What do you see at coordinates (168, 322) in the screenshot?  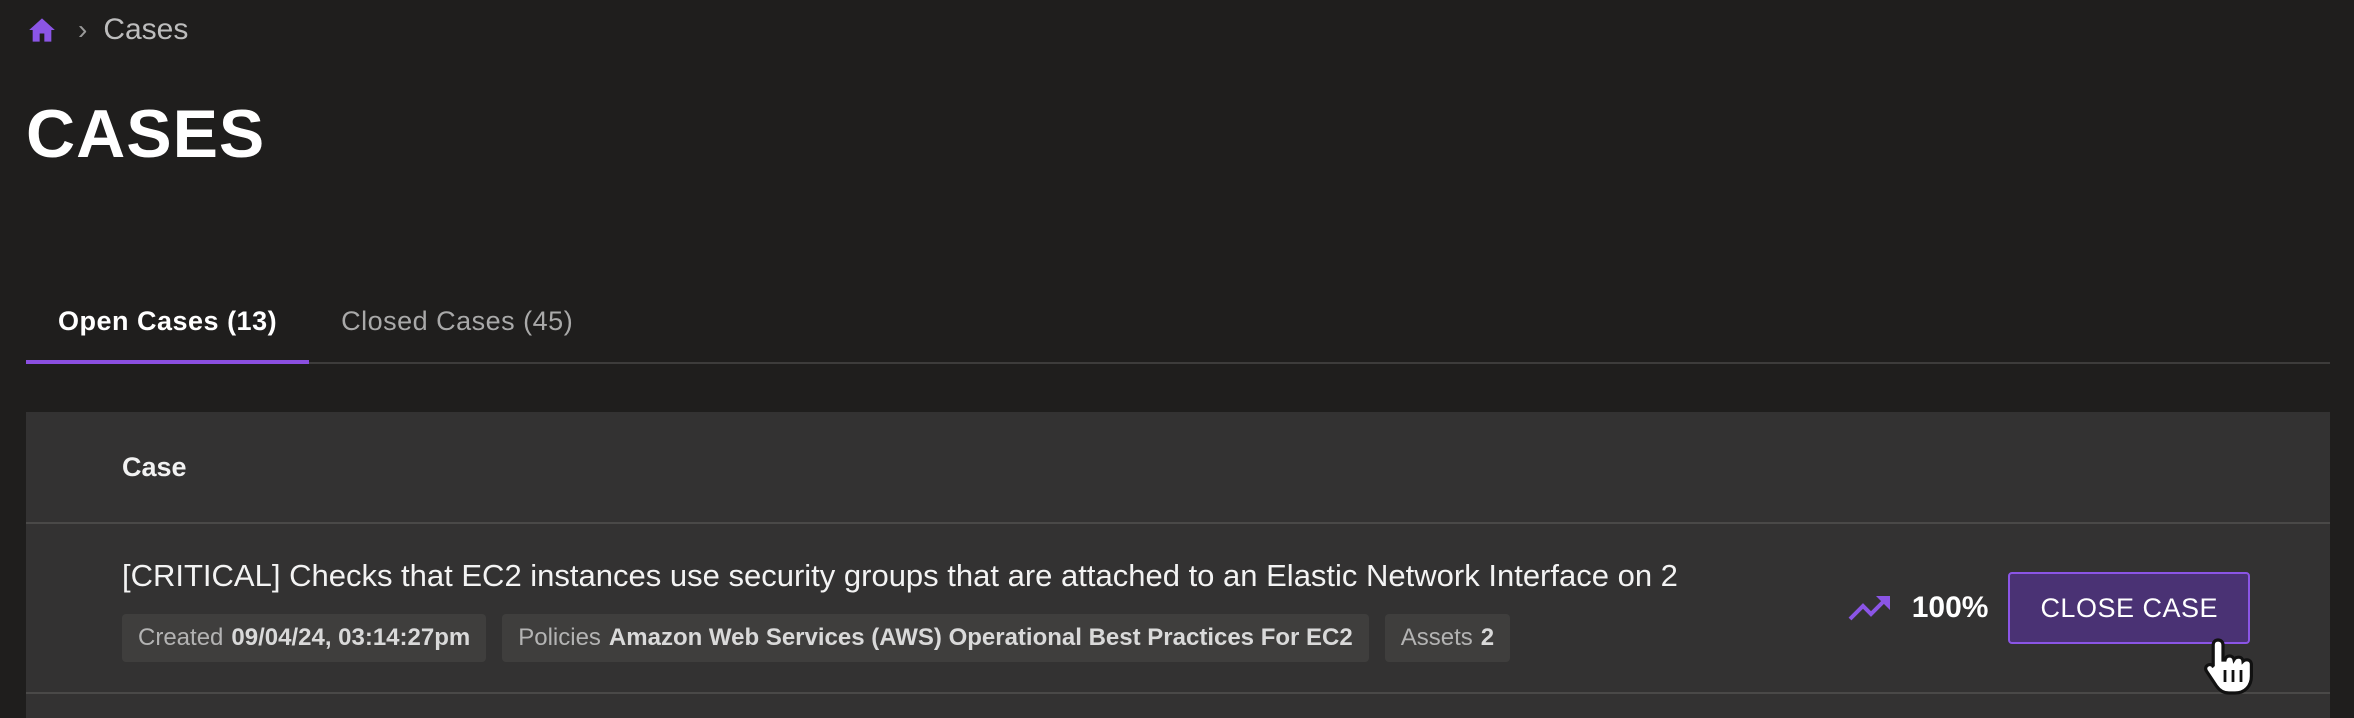 I see `tab-open-cases: Open Cases (13)` at bounding box center [168, 322].